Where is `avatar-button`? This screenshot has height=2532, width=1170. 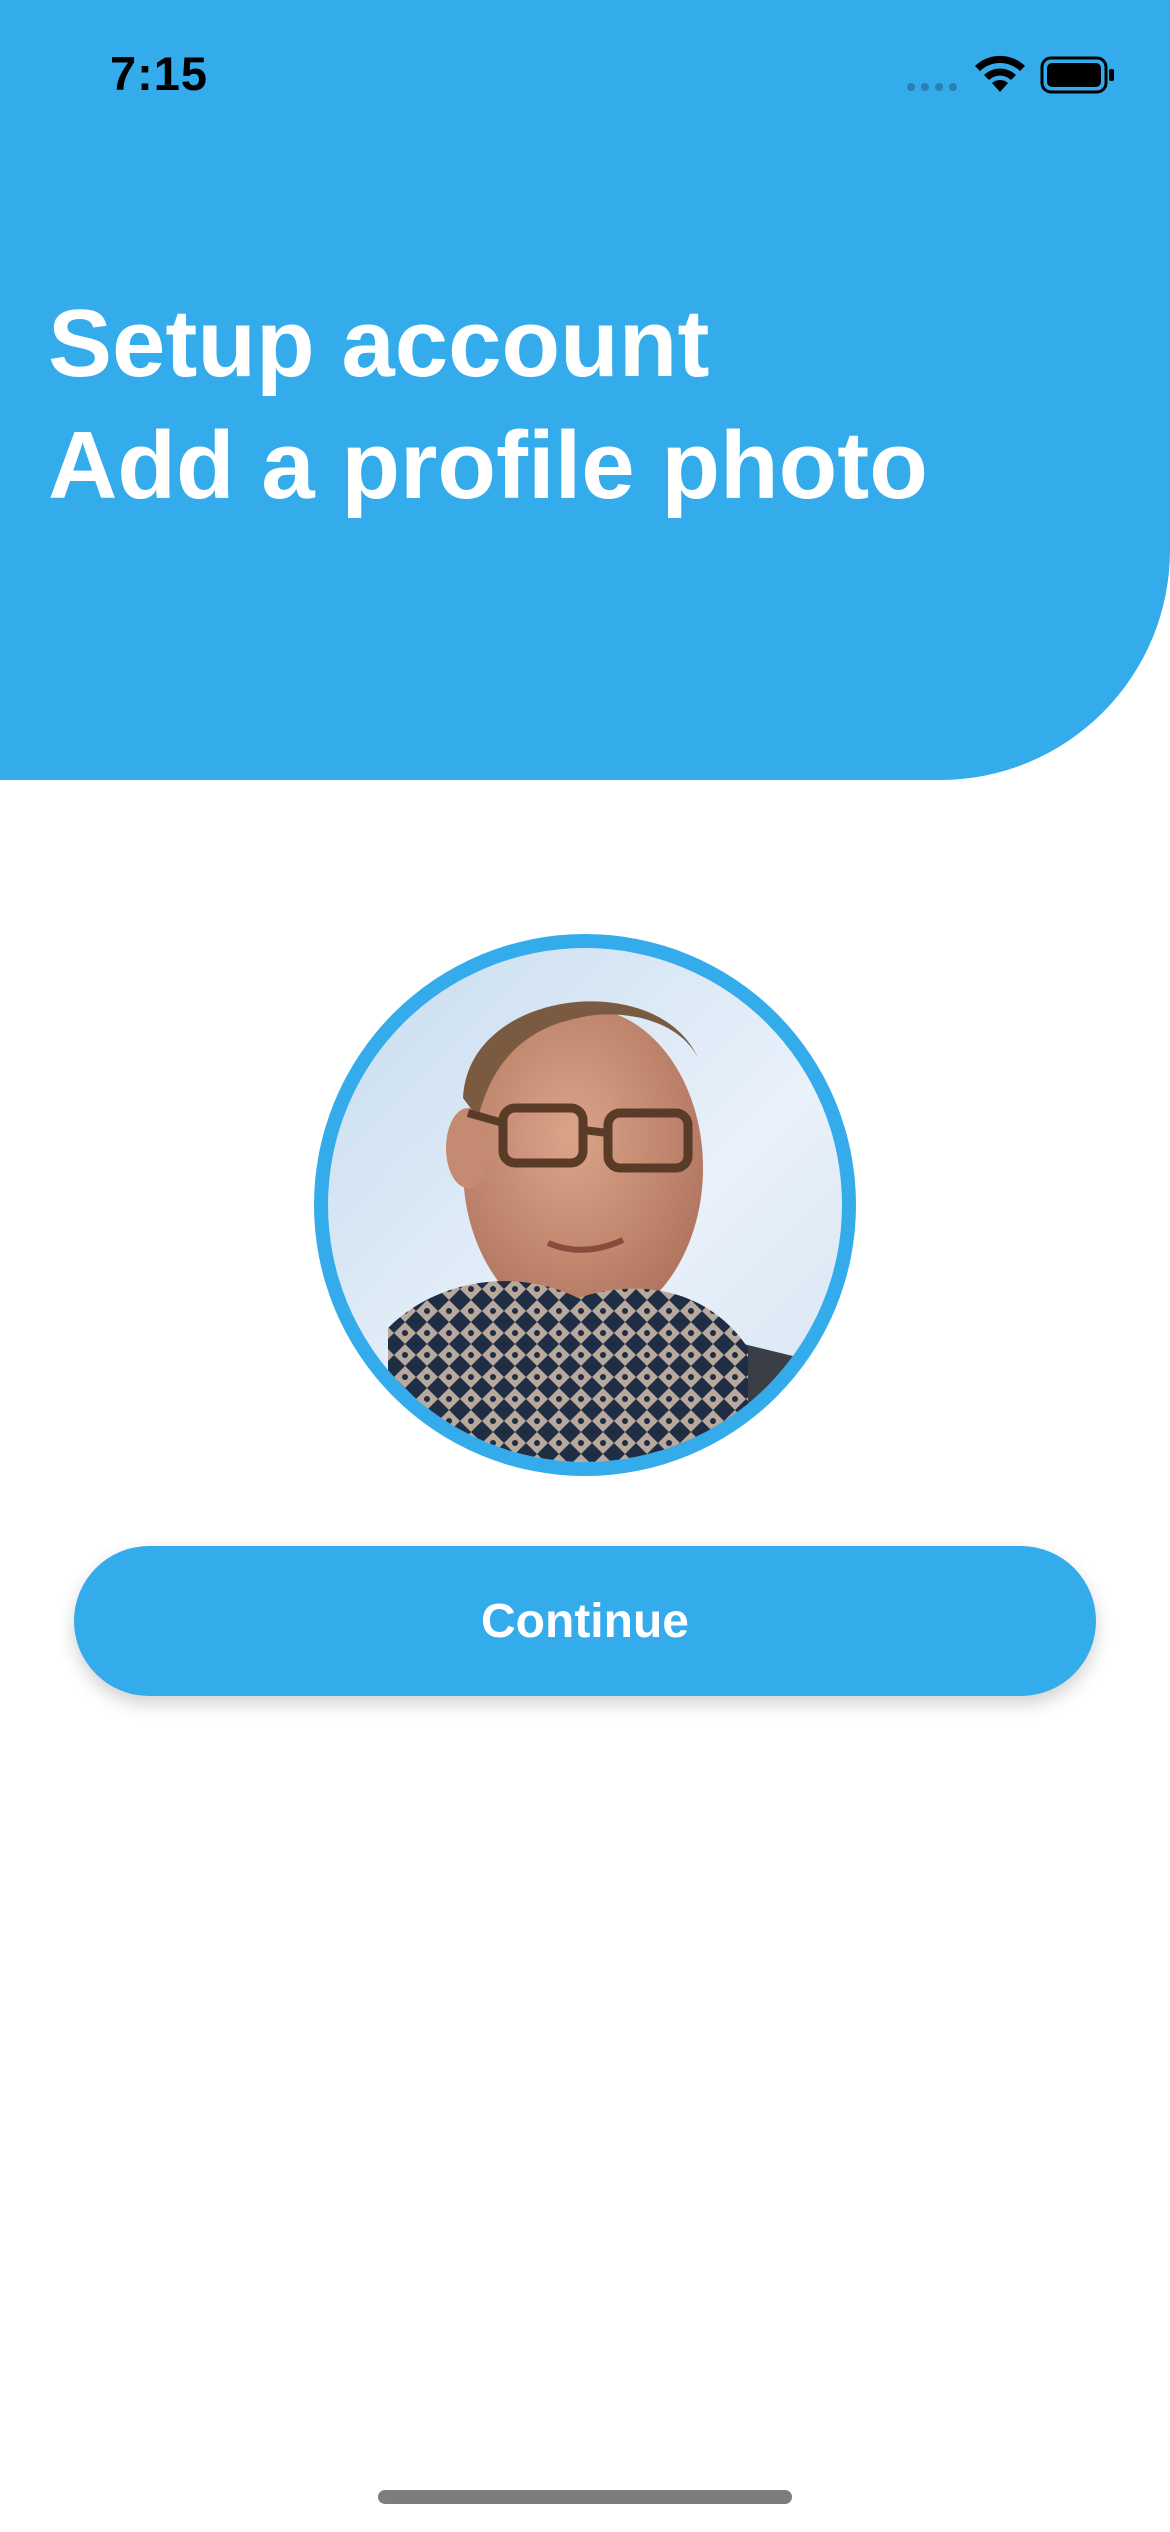
avatar-button is located at coordinates (585, 1205).